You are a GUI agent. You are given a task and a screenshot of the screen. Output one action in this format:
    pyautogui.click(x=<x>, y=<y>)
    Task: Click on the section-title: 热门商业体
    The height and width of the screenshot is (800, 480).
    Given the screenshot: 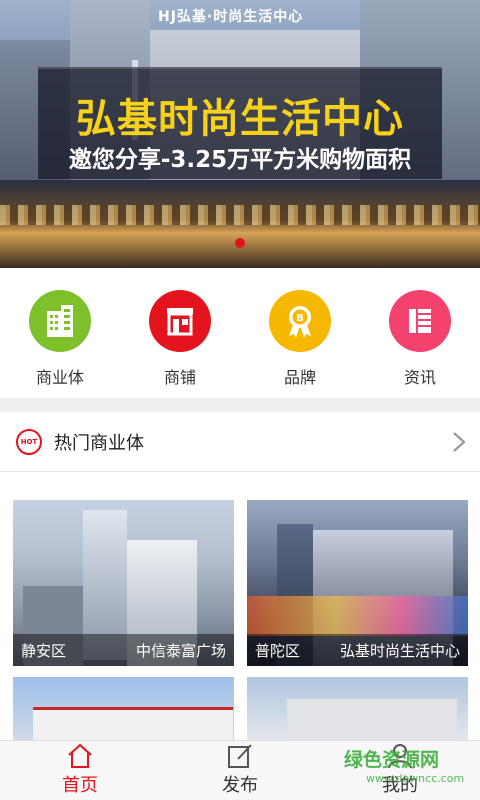 What is the action you would take?
    pyautogui.click(x=99, y=443)
    